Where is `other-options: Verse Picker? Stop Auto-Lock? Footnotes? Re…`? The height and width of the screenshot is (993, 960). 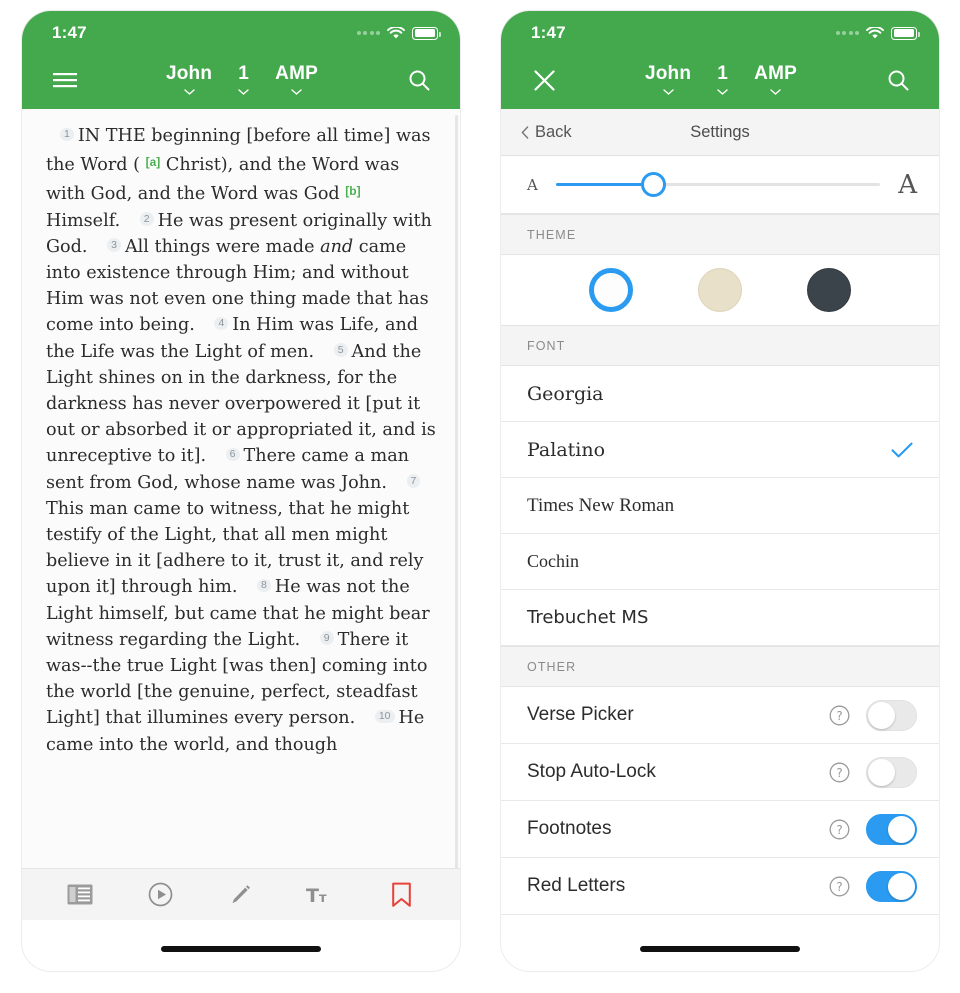 other-options: Verse Picker? Stop Auto-Lock? Footnotes? Re… is located at coordinates (720, 801).